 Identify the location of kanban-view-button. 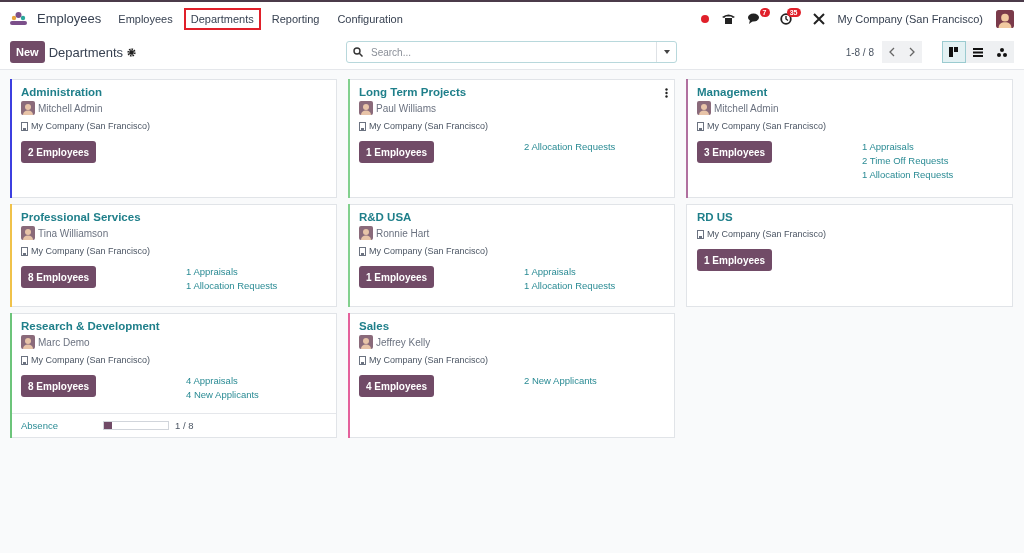
(954, 52).